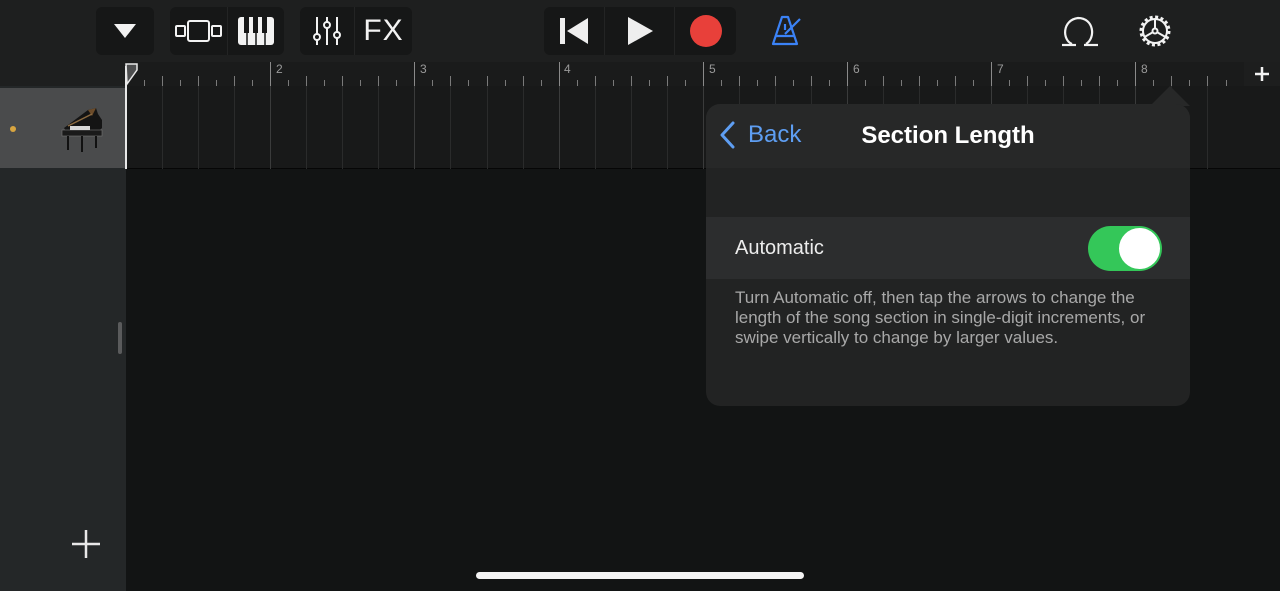 This screenshot has height=591, width=1280. I want to click on browser-button-group, so click(125, 31).